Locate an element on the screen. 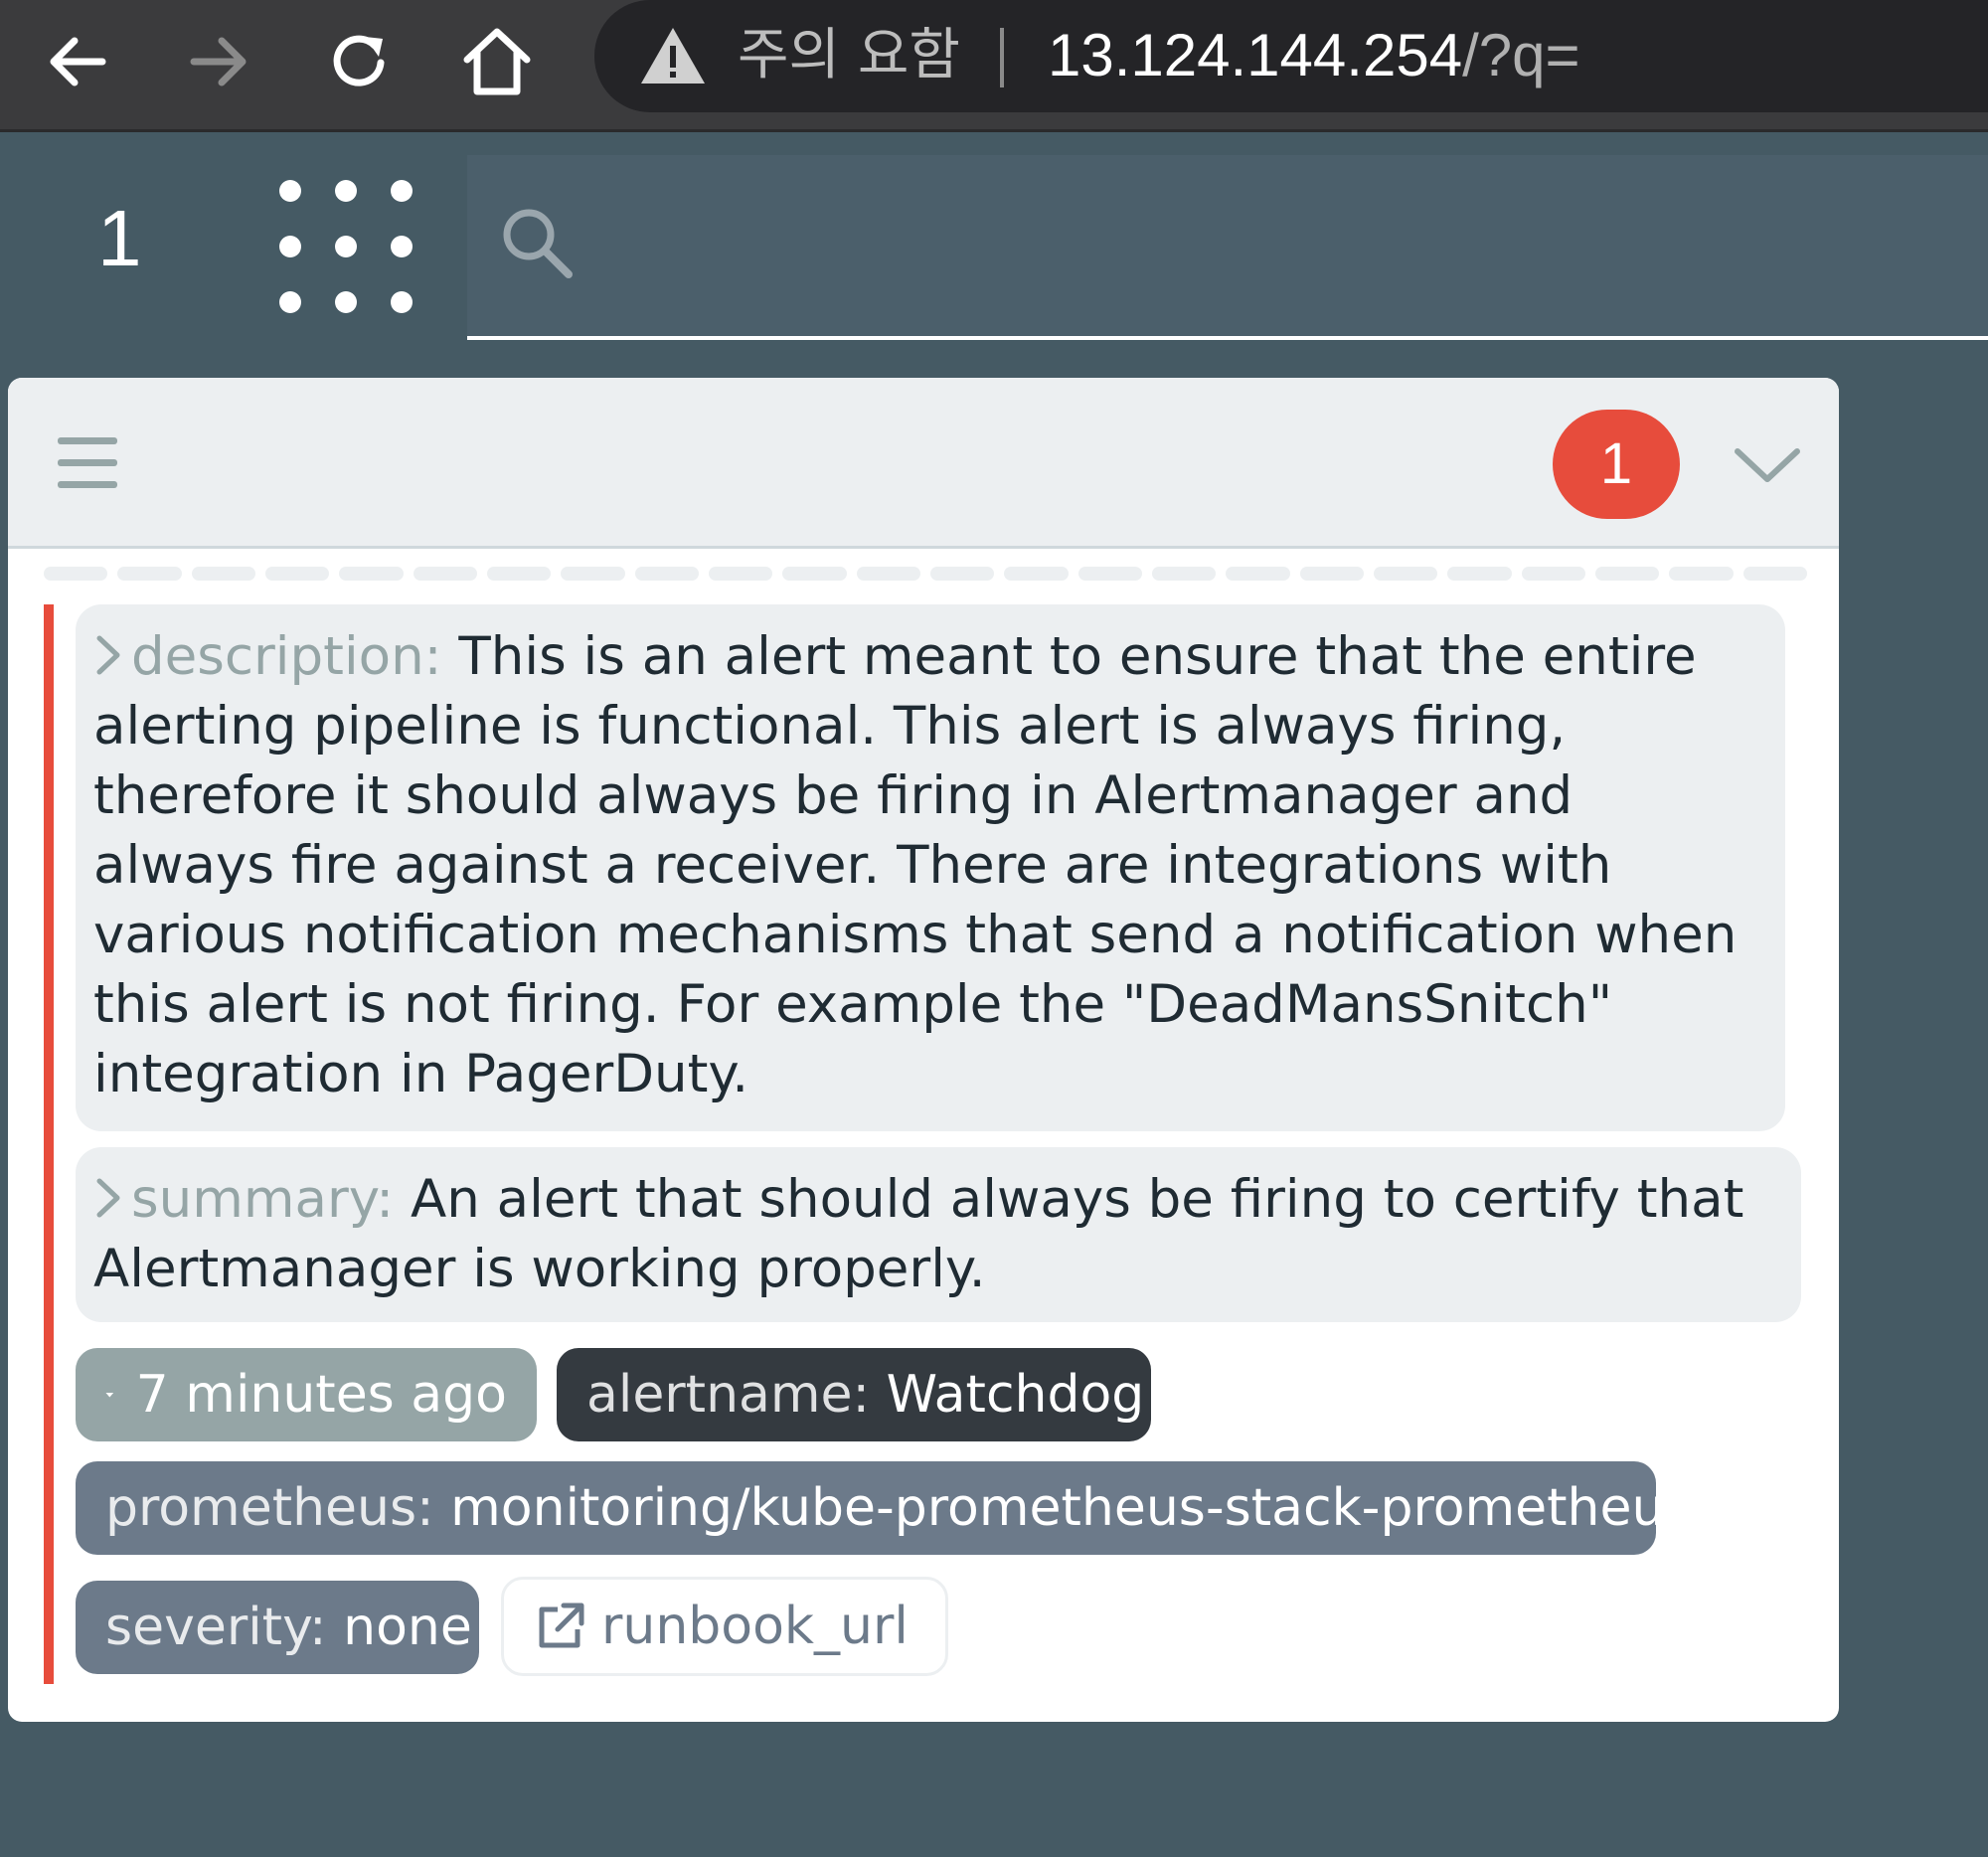 The image size is (1988, 1857). reload-button is located at coordinates (360, 61).